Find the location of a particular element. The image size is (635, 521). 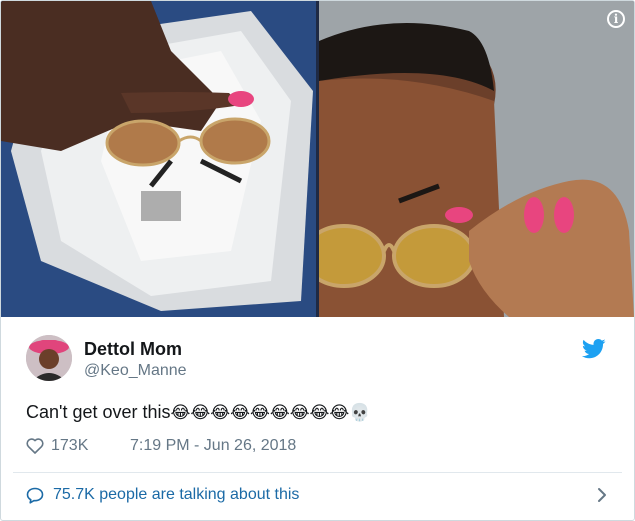

conversation-link: 75.7K people are talking about this is located at coordinates (317, 496).